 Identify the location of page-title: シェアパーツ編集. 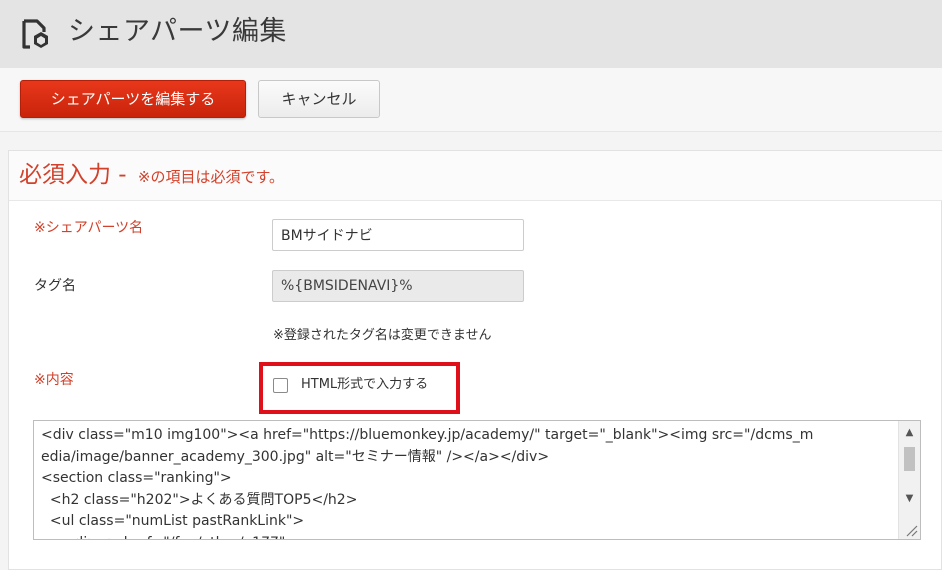
(177, 31).